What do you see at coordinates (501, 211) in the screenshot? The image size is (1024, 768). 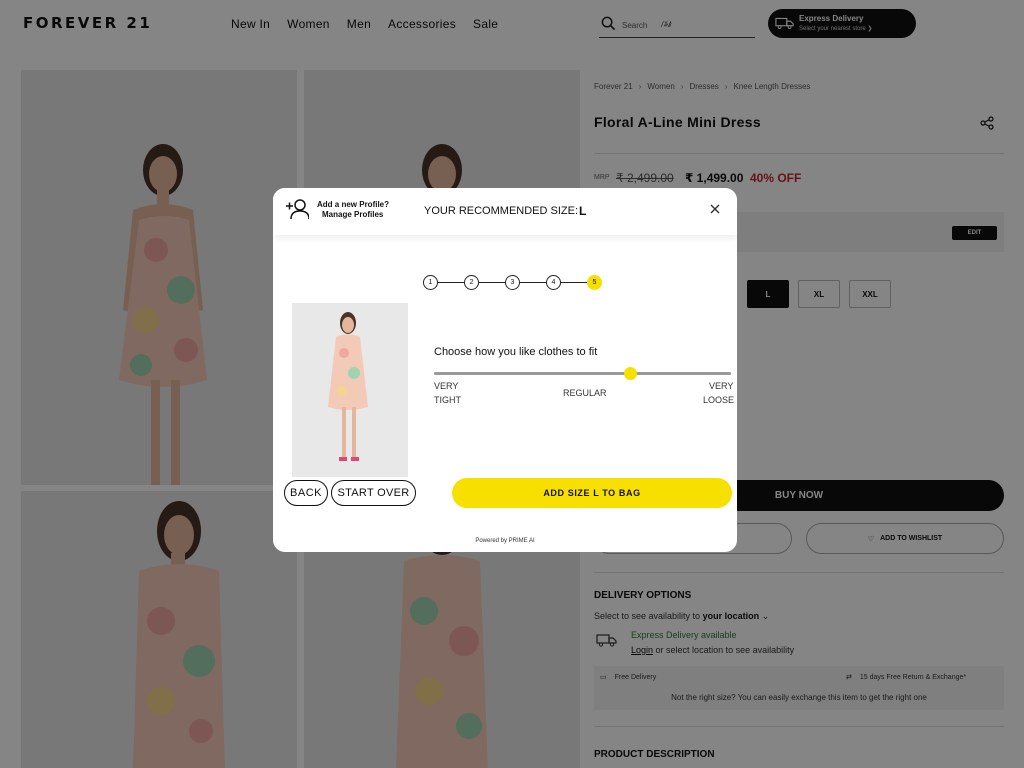 I see `recommended-size-label: YOUR RECOMMENDED SIZE:` at bounding box center [501, 211].